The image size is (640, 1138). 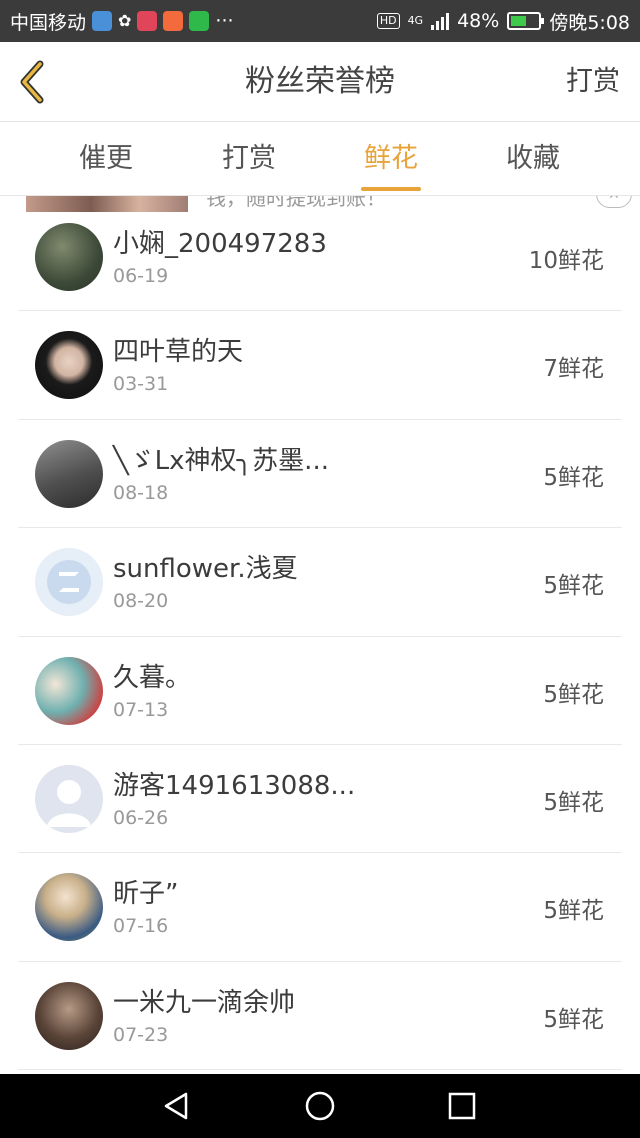 What do you see at coordinates (199, 21) in the screenshot?
I see `iqiyi-icon` at bounding box center [199, 21].